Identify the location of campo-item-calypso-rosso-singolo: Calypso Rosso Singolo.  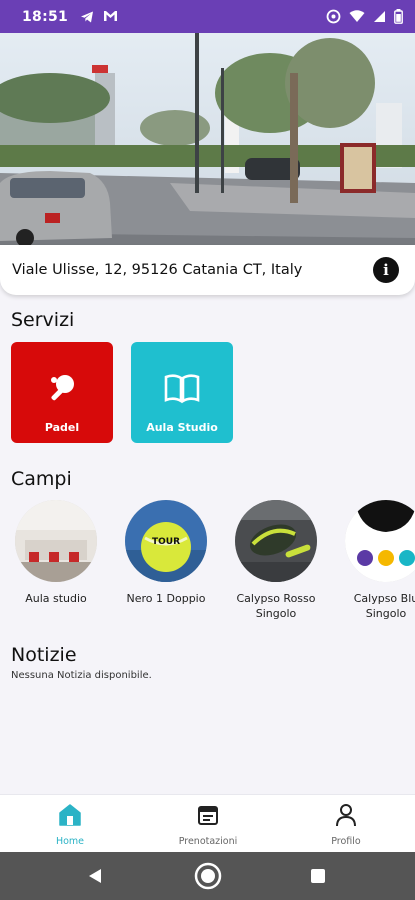
(276, 560).